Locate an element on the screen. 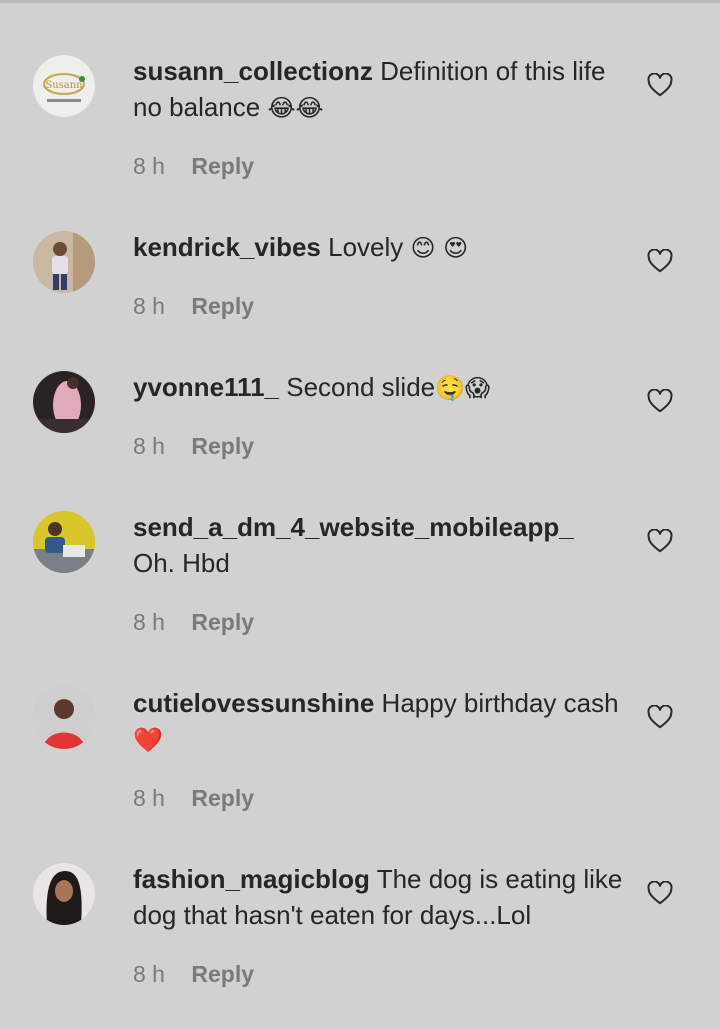 The height and width of the screenshot is (1029, 720). comment-emoji: 🤤😱 is located at coordinates (463, 388).